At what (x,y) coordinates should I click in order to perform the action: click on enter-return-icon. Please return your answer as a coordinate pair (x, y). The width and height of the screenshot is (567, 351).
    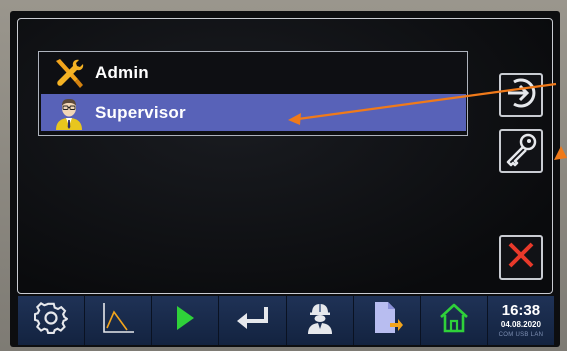
    Looking at the image, I should click on (252, 320).